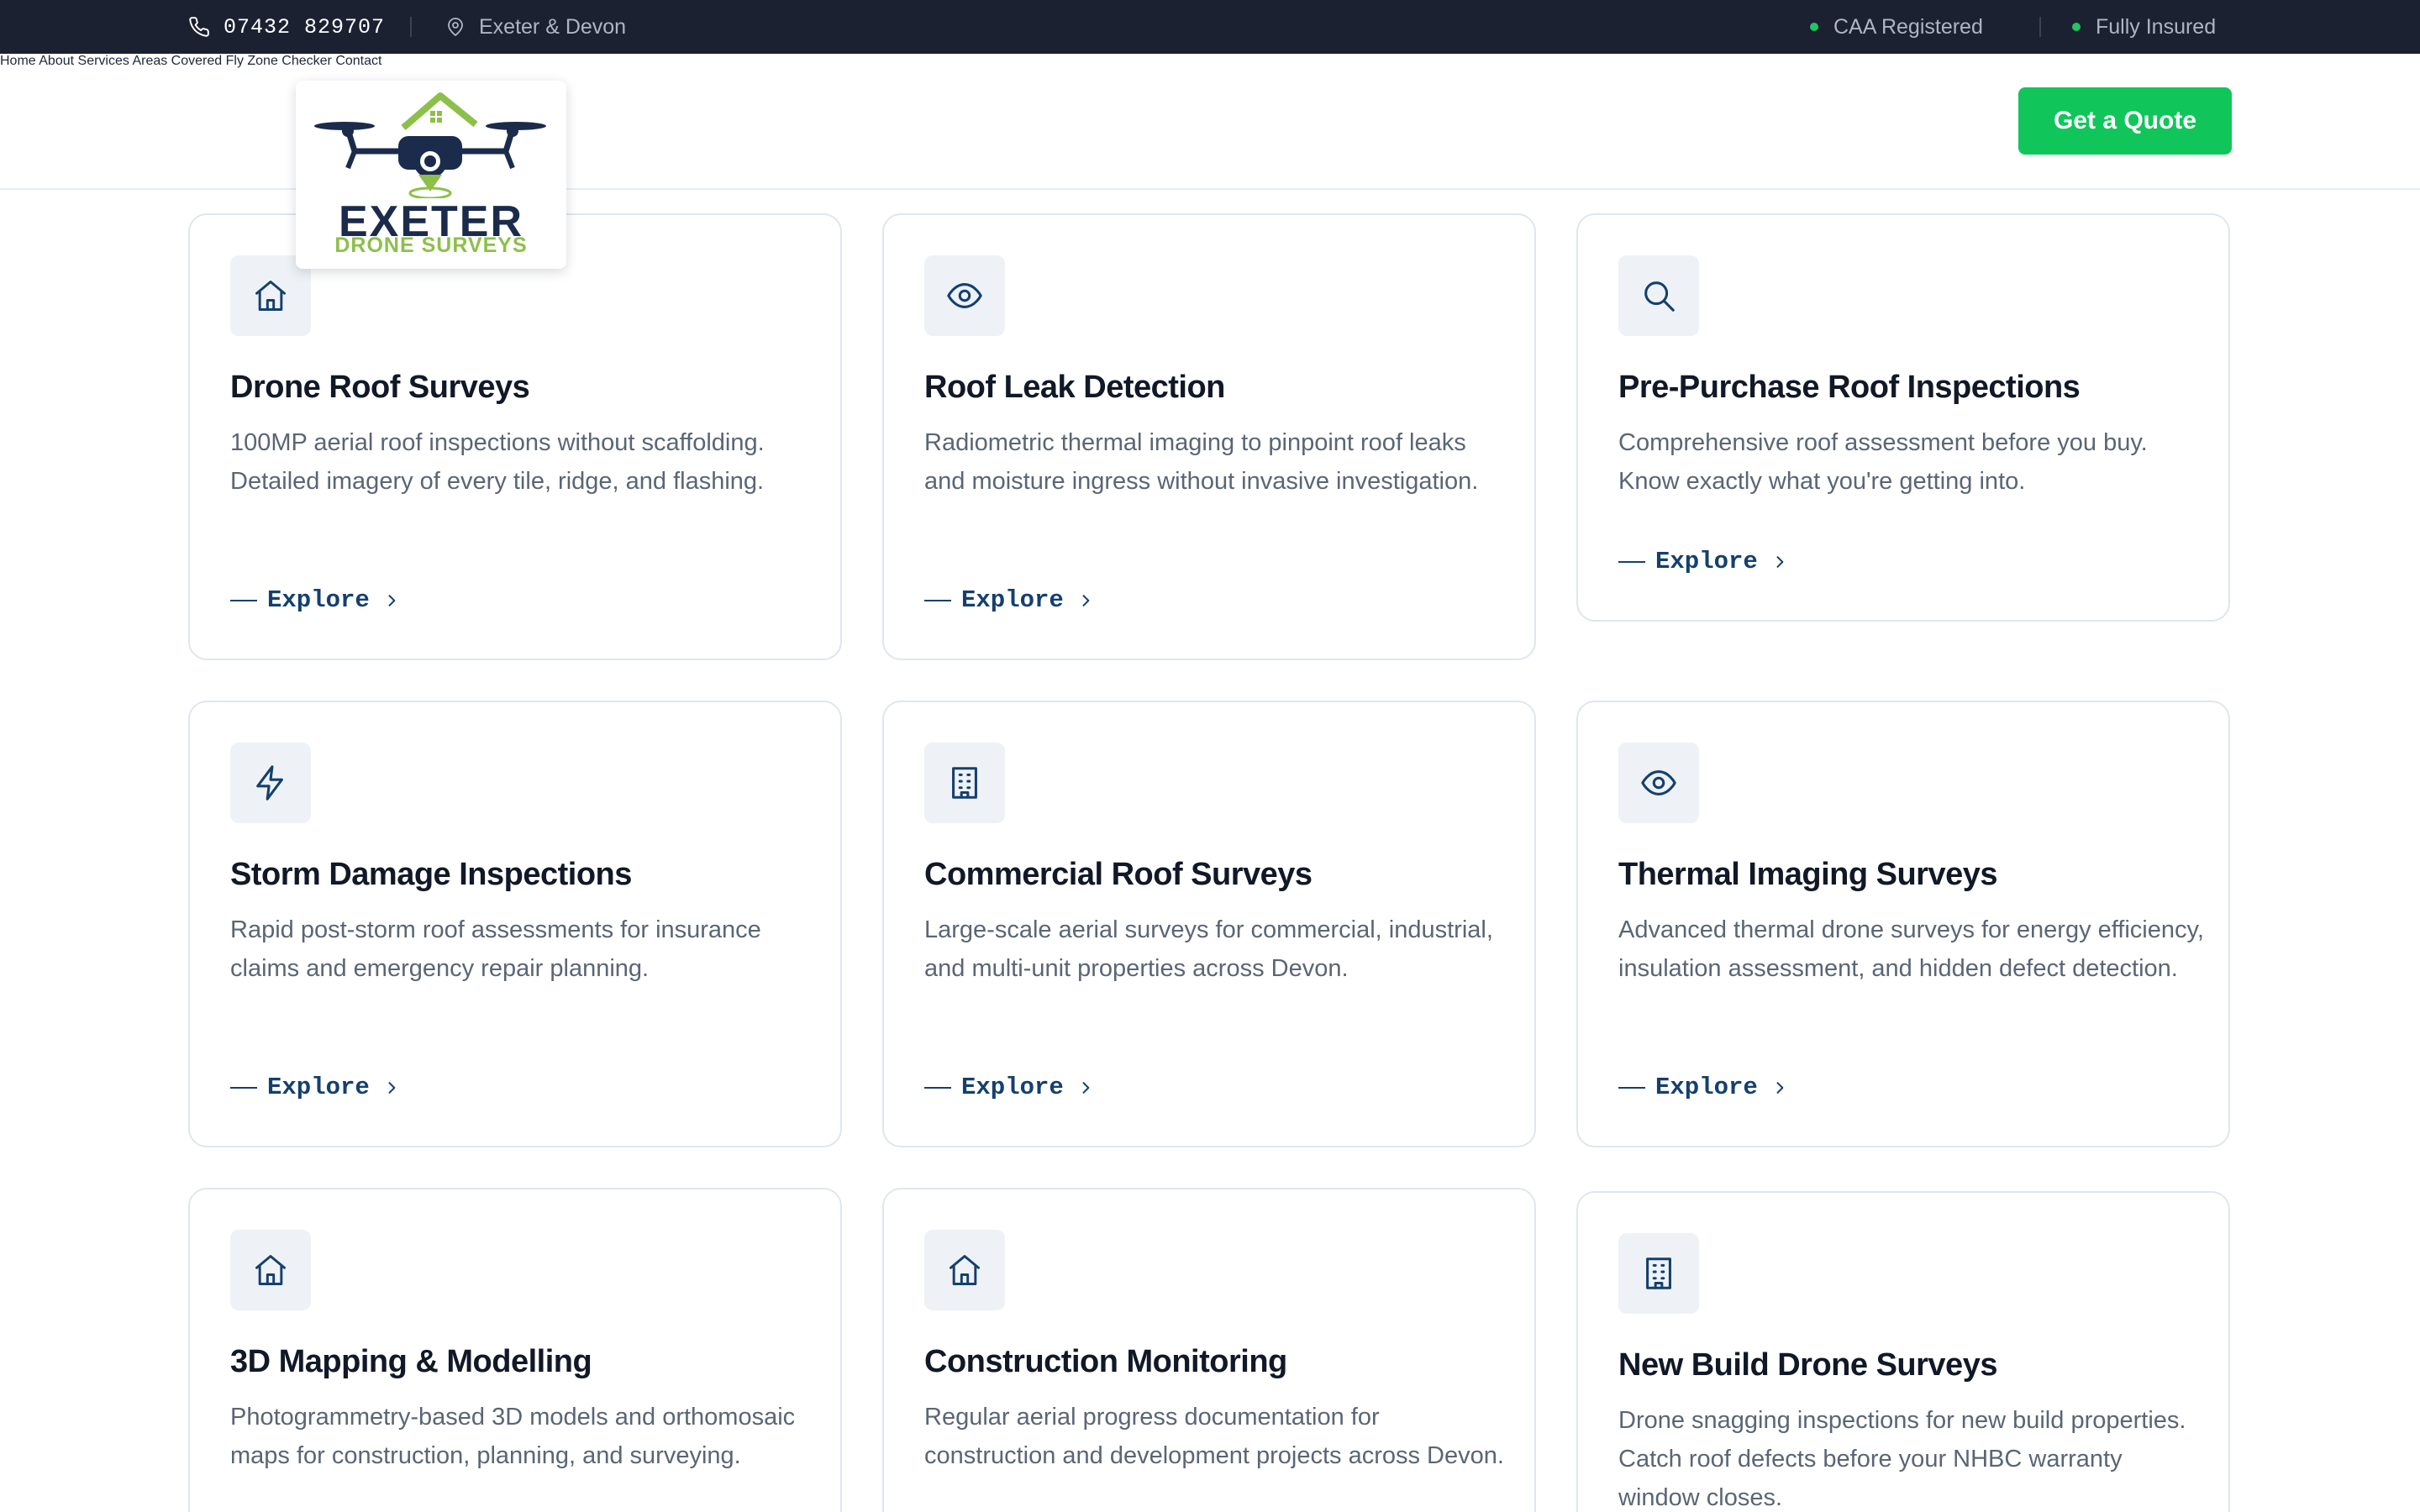  What do you see at coordinates (1118, 874) in the screenshot?
I see `service-title: Commercial Roof Surveys` at bounding box center [1118, 874].